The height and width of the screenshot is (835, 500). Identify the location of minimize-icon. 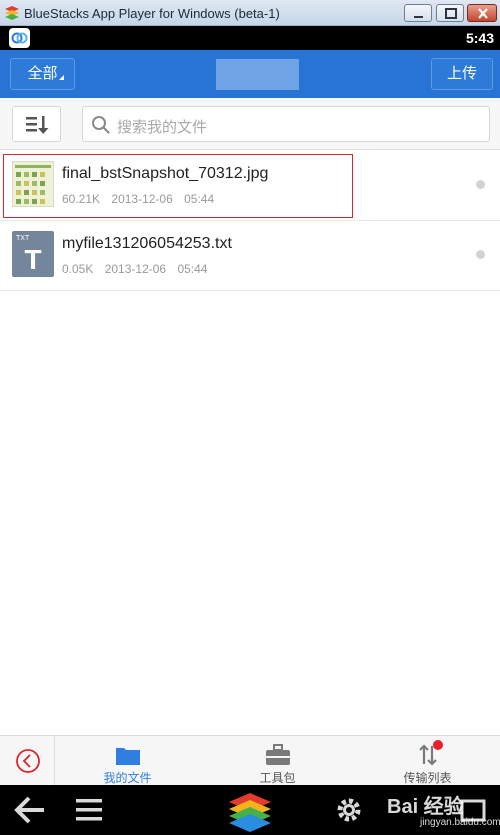
(418, 17).